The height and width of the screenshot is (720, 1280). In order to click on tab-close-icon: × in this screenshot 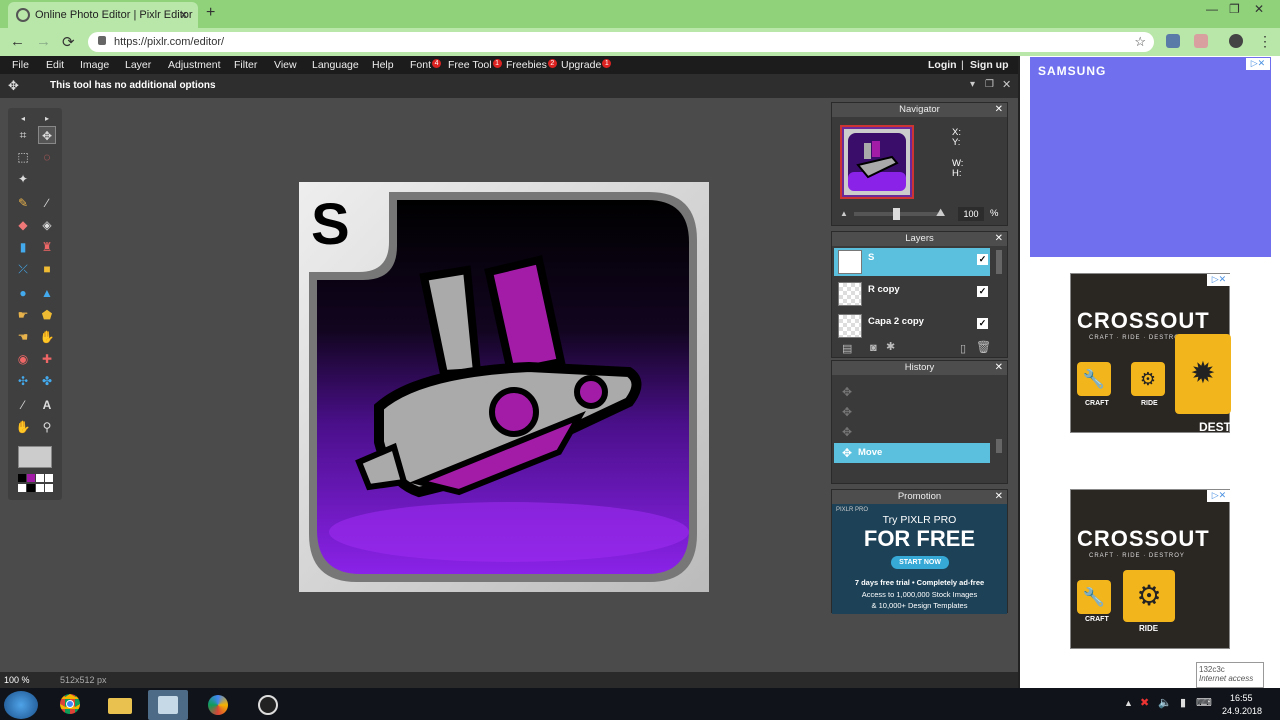, I will do `click(184, 14)`.